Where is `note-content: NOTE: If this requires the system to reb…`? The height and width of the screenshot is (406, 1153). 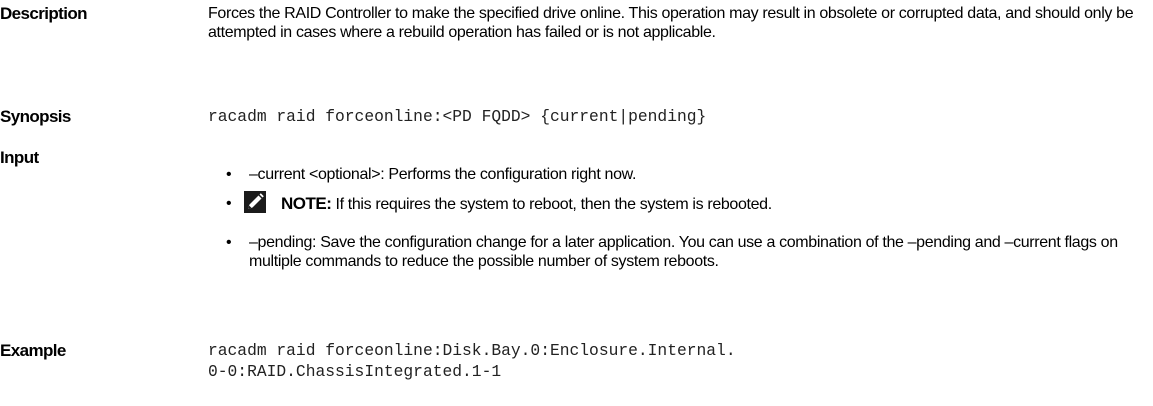 note-content: NOTE: If this requires the system to reb… is located at coordinates (717, 204).